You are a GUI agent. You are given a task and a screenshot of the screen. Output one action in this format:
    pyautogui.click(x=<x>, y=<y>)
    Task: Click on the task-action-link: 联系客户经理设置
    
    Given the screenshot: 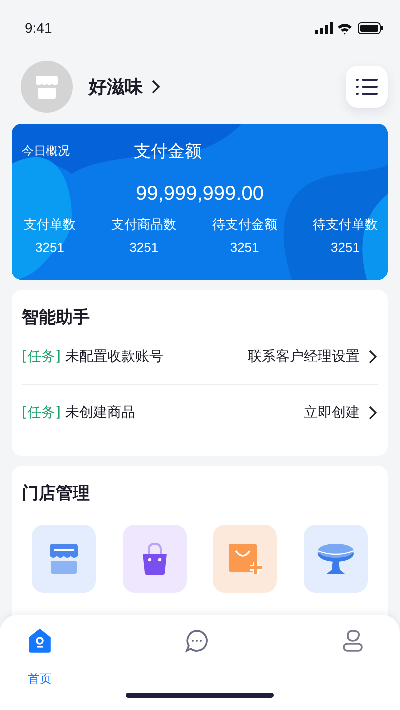 What is the action you would take?
    pyautogui.click(x=313, y=357)
    